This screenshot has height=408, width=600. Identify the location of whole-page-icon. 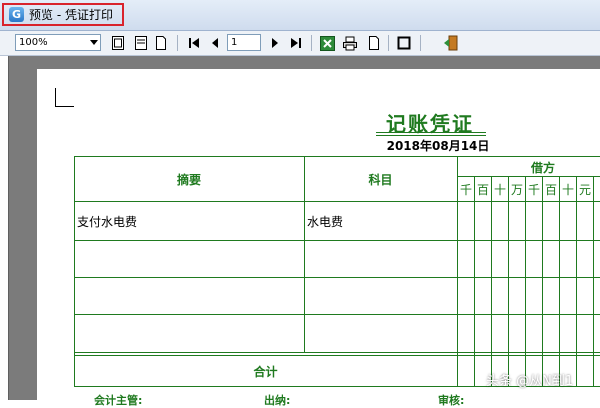
(118, 43).